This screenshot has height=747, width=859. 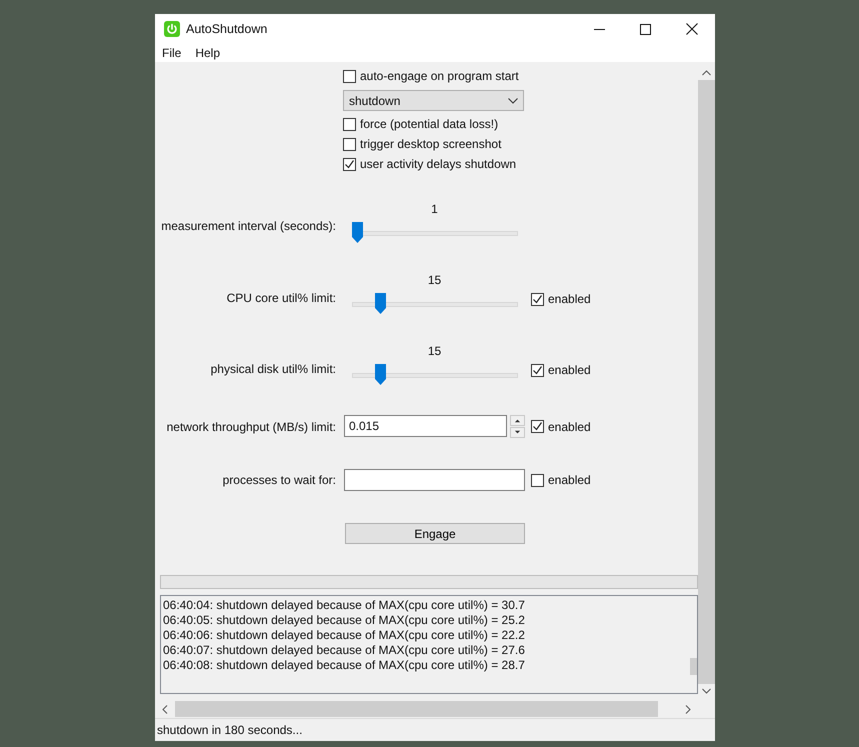 I want to click on window-title: AutoShutdown, so click(x=227, y=29).